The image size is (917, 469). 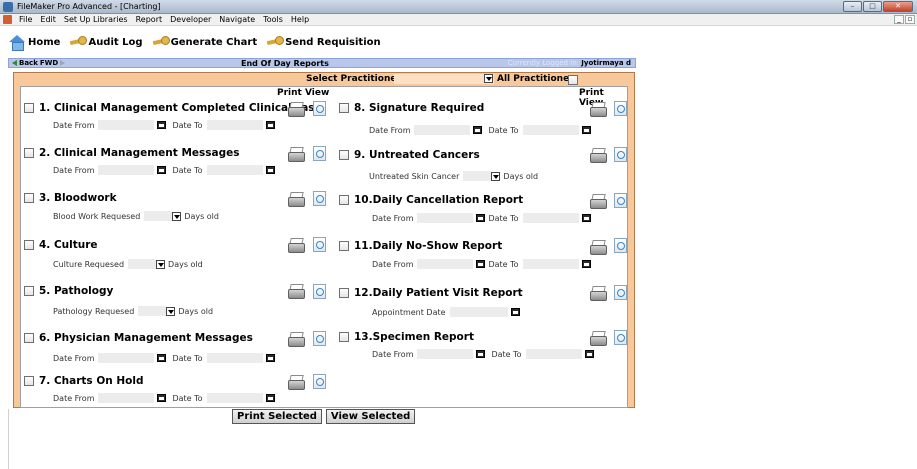 What do you see at coordinates (29, 108) in the screenshot?
I see `report-1-checkbox` at bounding box center [29, 108].